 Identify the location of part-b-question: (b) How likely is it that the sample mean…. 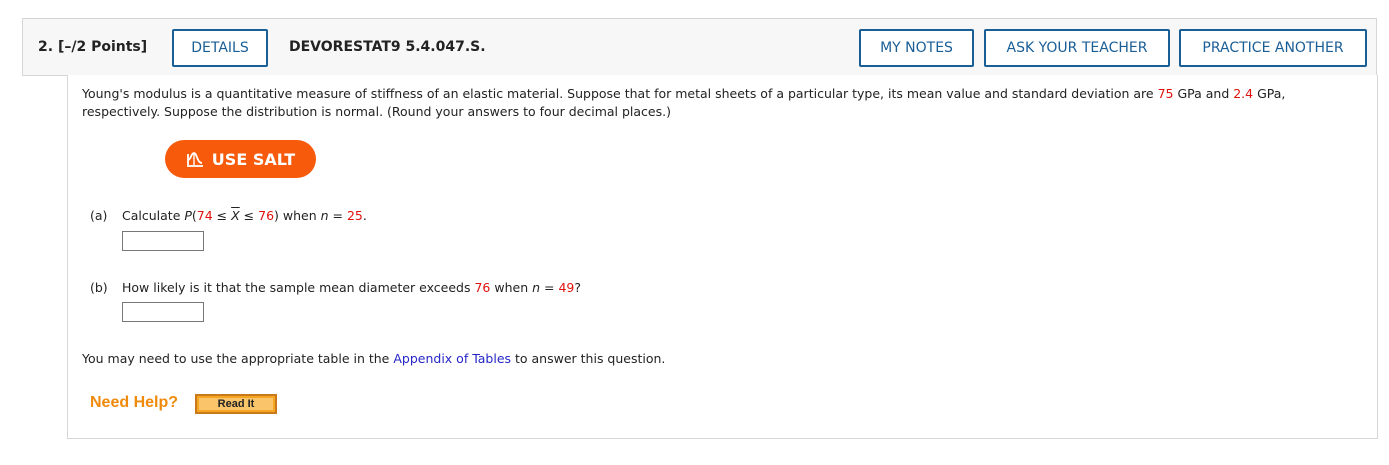
(336, 287).